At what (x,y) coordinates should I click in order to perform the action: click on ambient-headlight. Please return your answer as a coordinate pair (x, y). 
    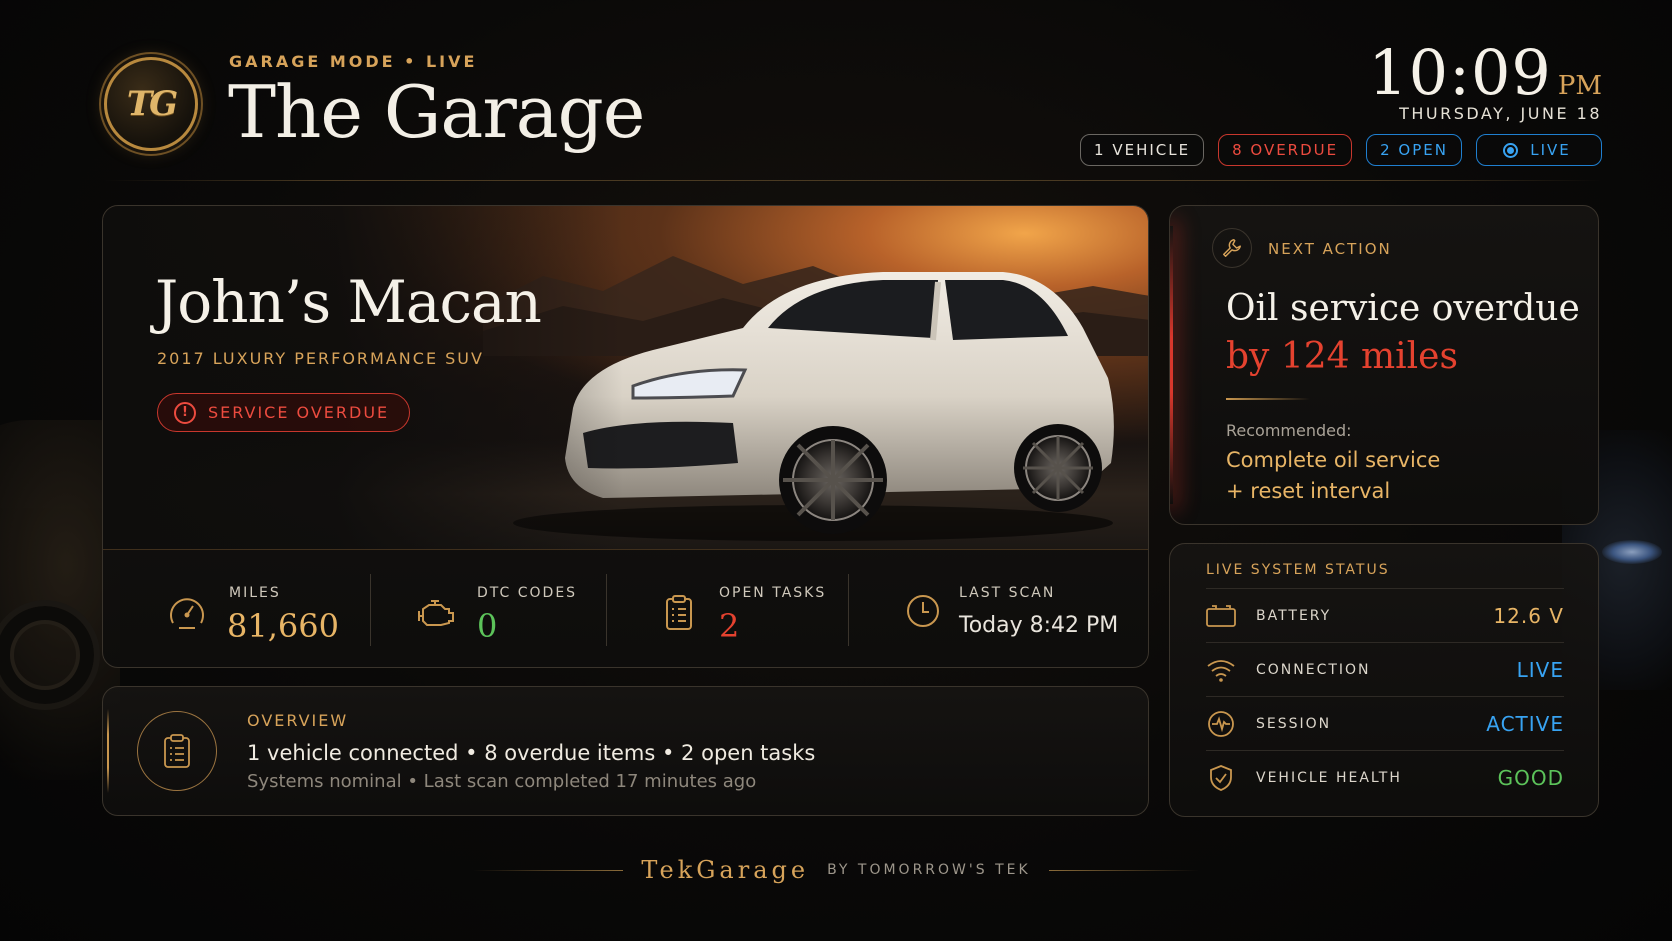
    Looking at the image, I should click on (1632, 552).